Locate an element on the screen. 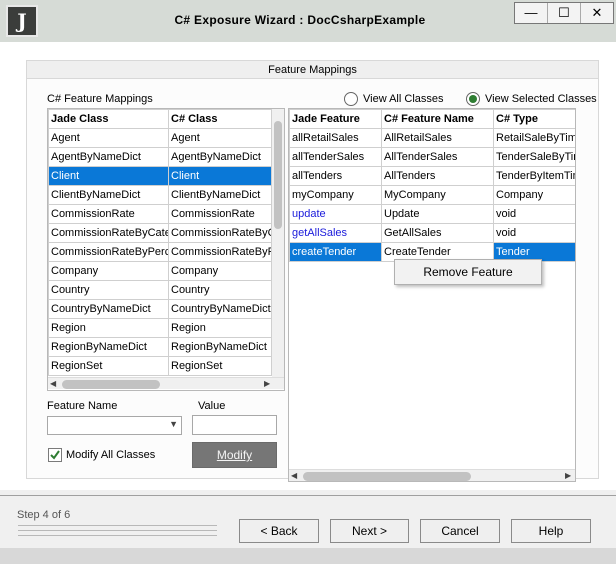 This screenshot has height=564, width=616. help-button: Help is located at coordinates (551, 531).